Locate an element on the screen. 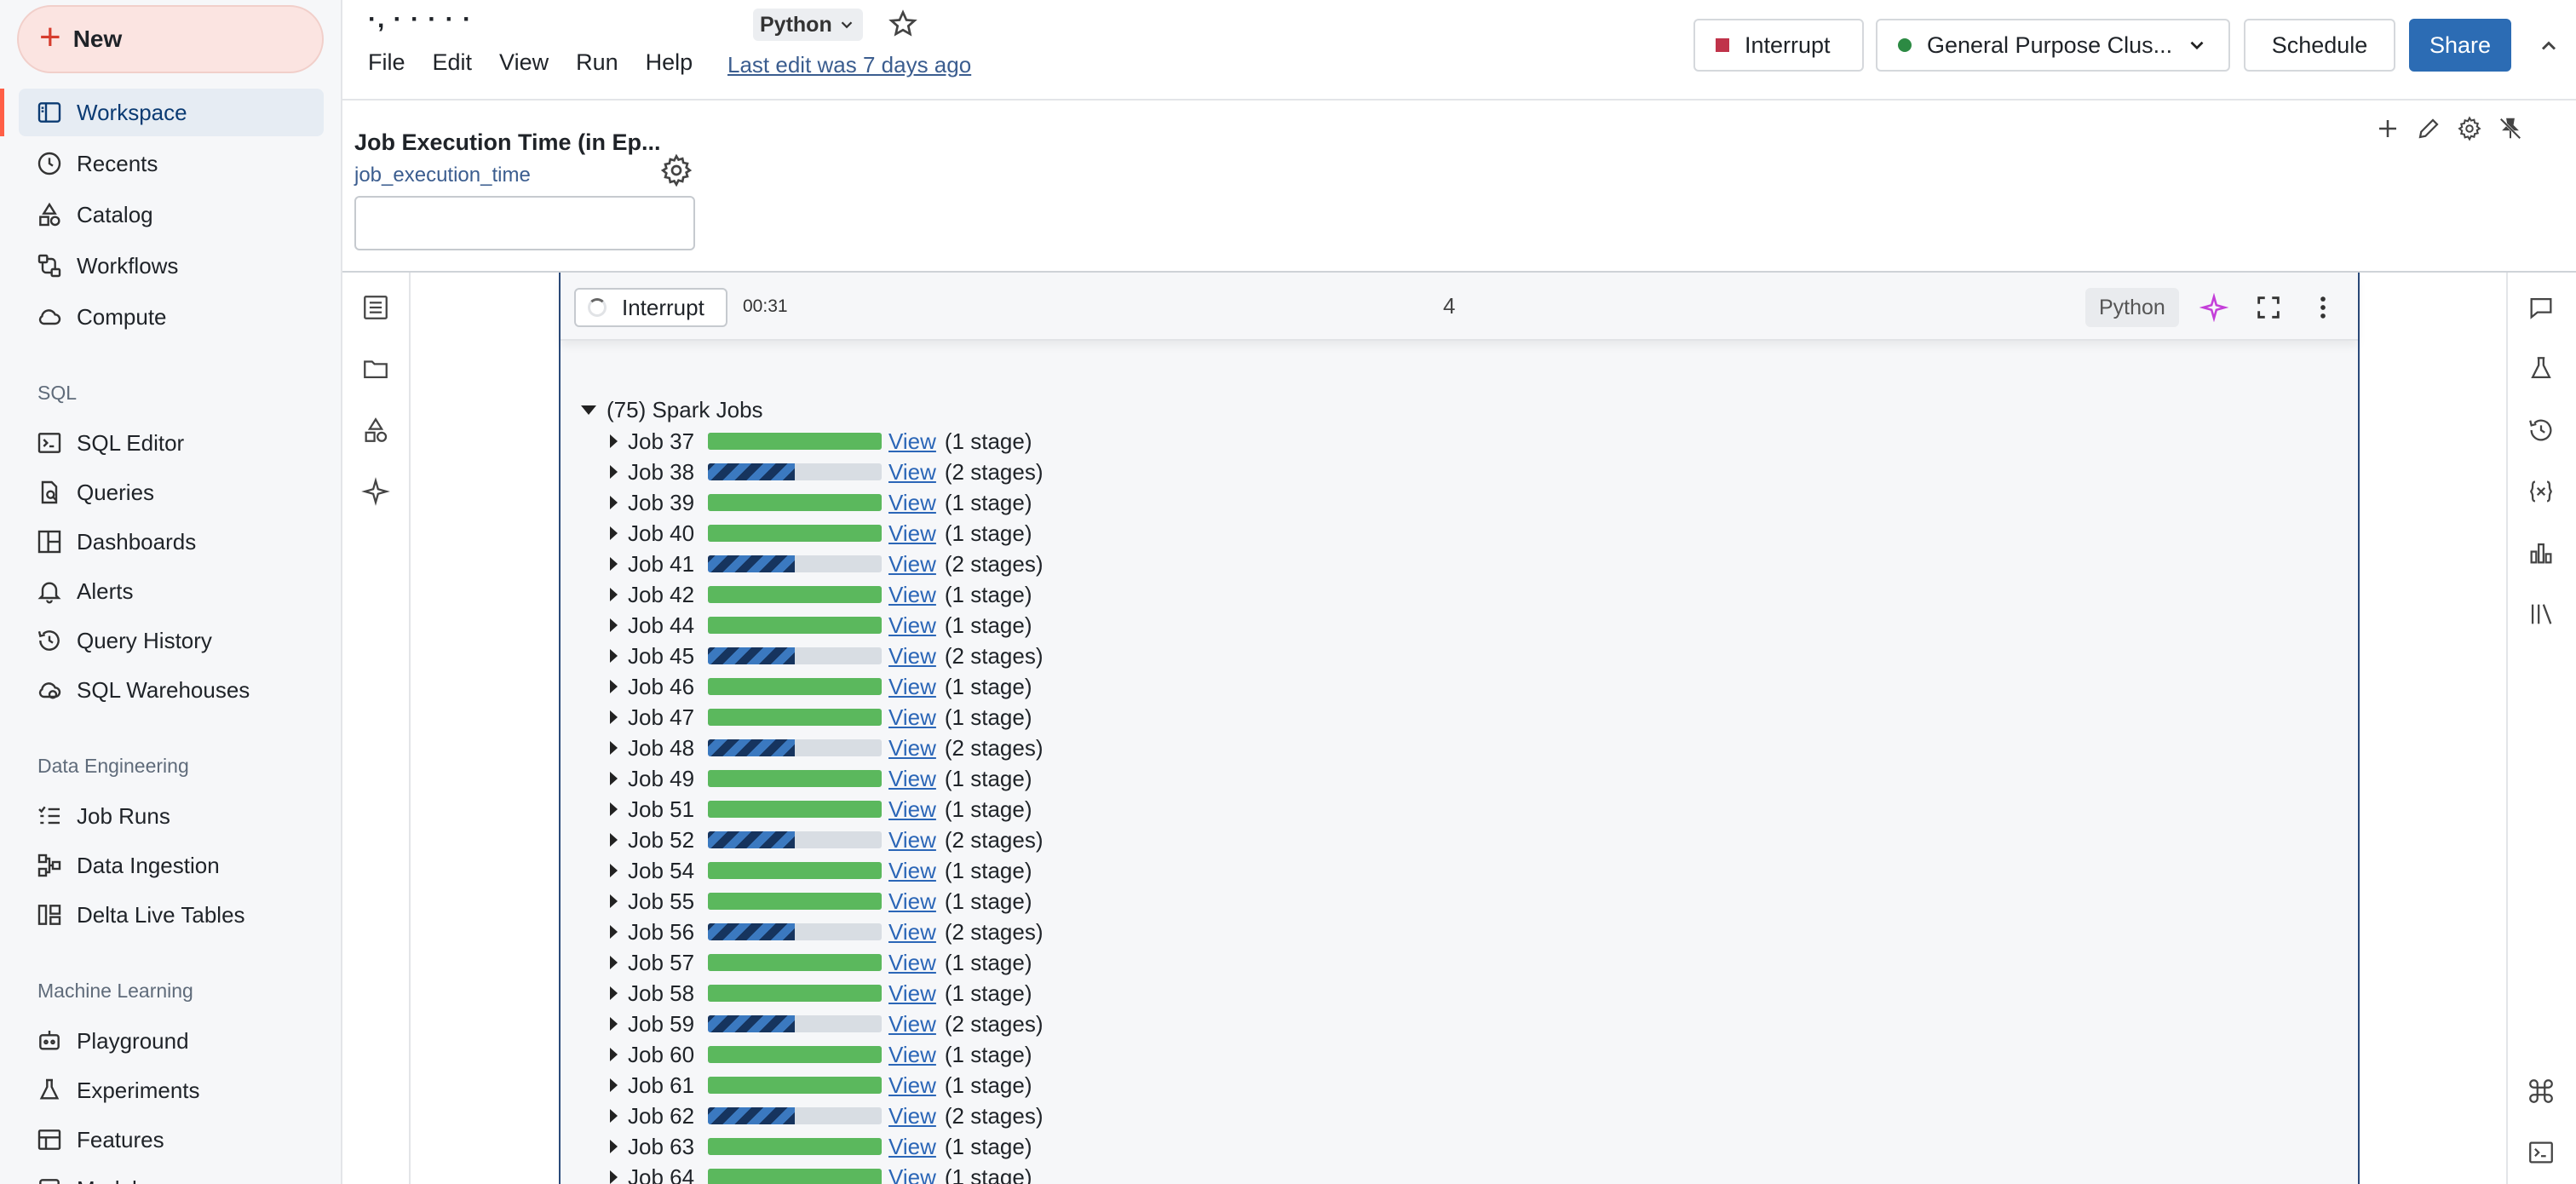  menu-view: View is located at coordinates (524, 62).